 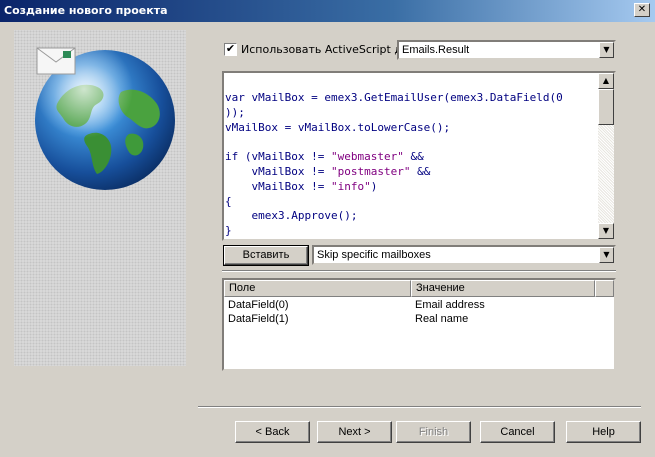 What do you see at coordinates (235, 112) in the screenshot?
I see `code-text: ));` at bounding box center [235, 112].